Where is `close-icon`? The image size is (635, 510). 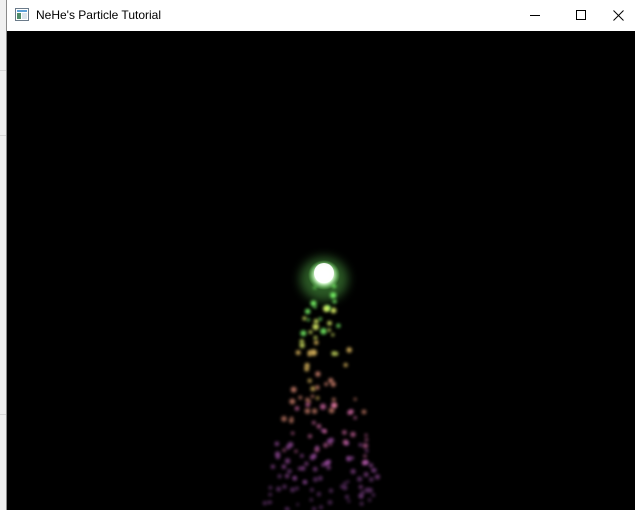 close-icon is located at coordinates (618, 15).